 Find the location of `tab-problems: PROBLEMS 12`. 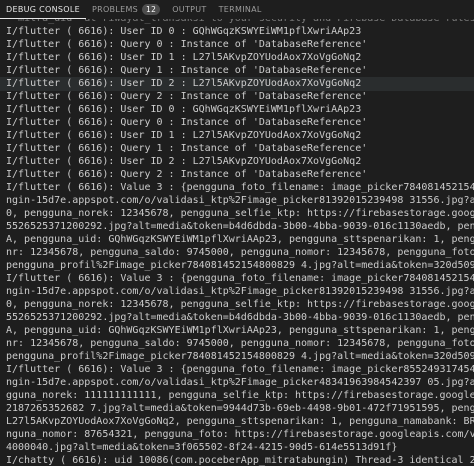

tab-problems: PROBLEMS 12 is located at coordinates (126, 9).